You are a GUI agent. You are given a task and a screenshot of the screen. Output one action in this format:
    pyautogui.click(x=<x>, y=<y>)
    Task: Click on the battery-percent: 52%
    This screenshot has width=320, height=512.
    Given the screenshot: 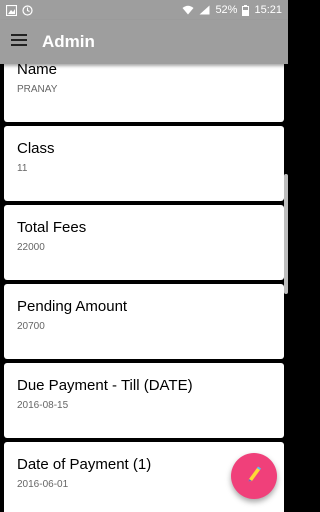 What is the action you would take?
    pyautogui.click(x=226, y=10)
    